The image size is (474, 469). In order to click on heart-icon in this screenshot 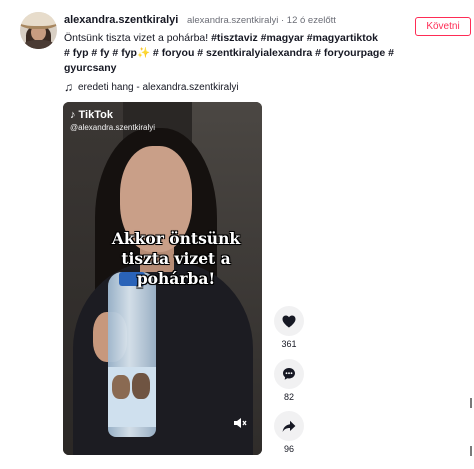, I will do `click(289, 321)`.